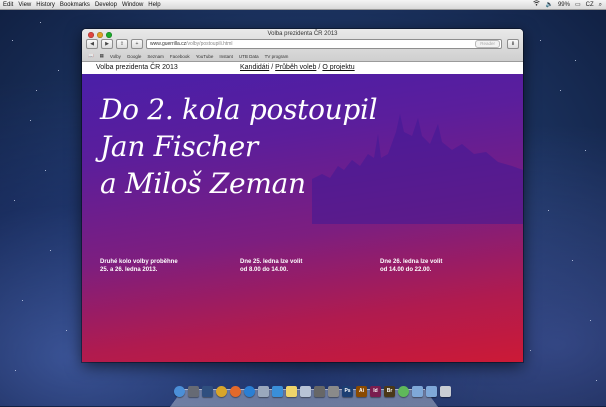 The height and width of the screenshot is (407, 606). What do you see at coordinates (179, 391) in the screenshot?
I see `finder-icon` at bounding box center [179, 391].